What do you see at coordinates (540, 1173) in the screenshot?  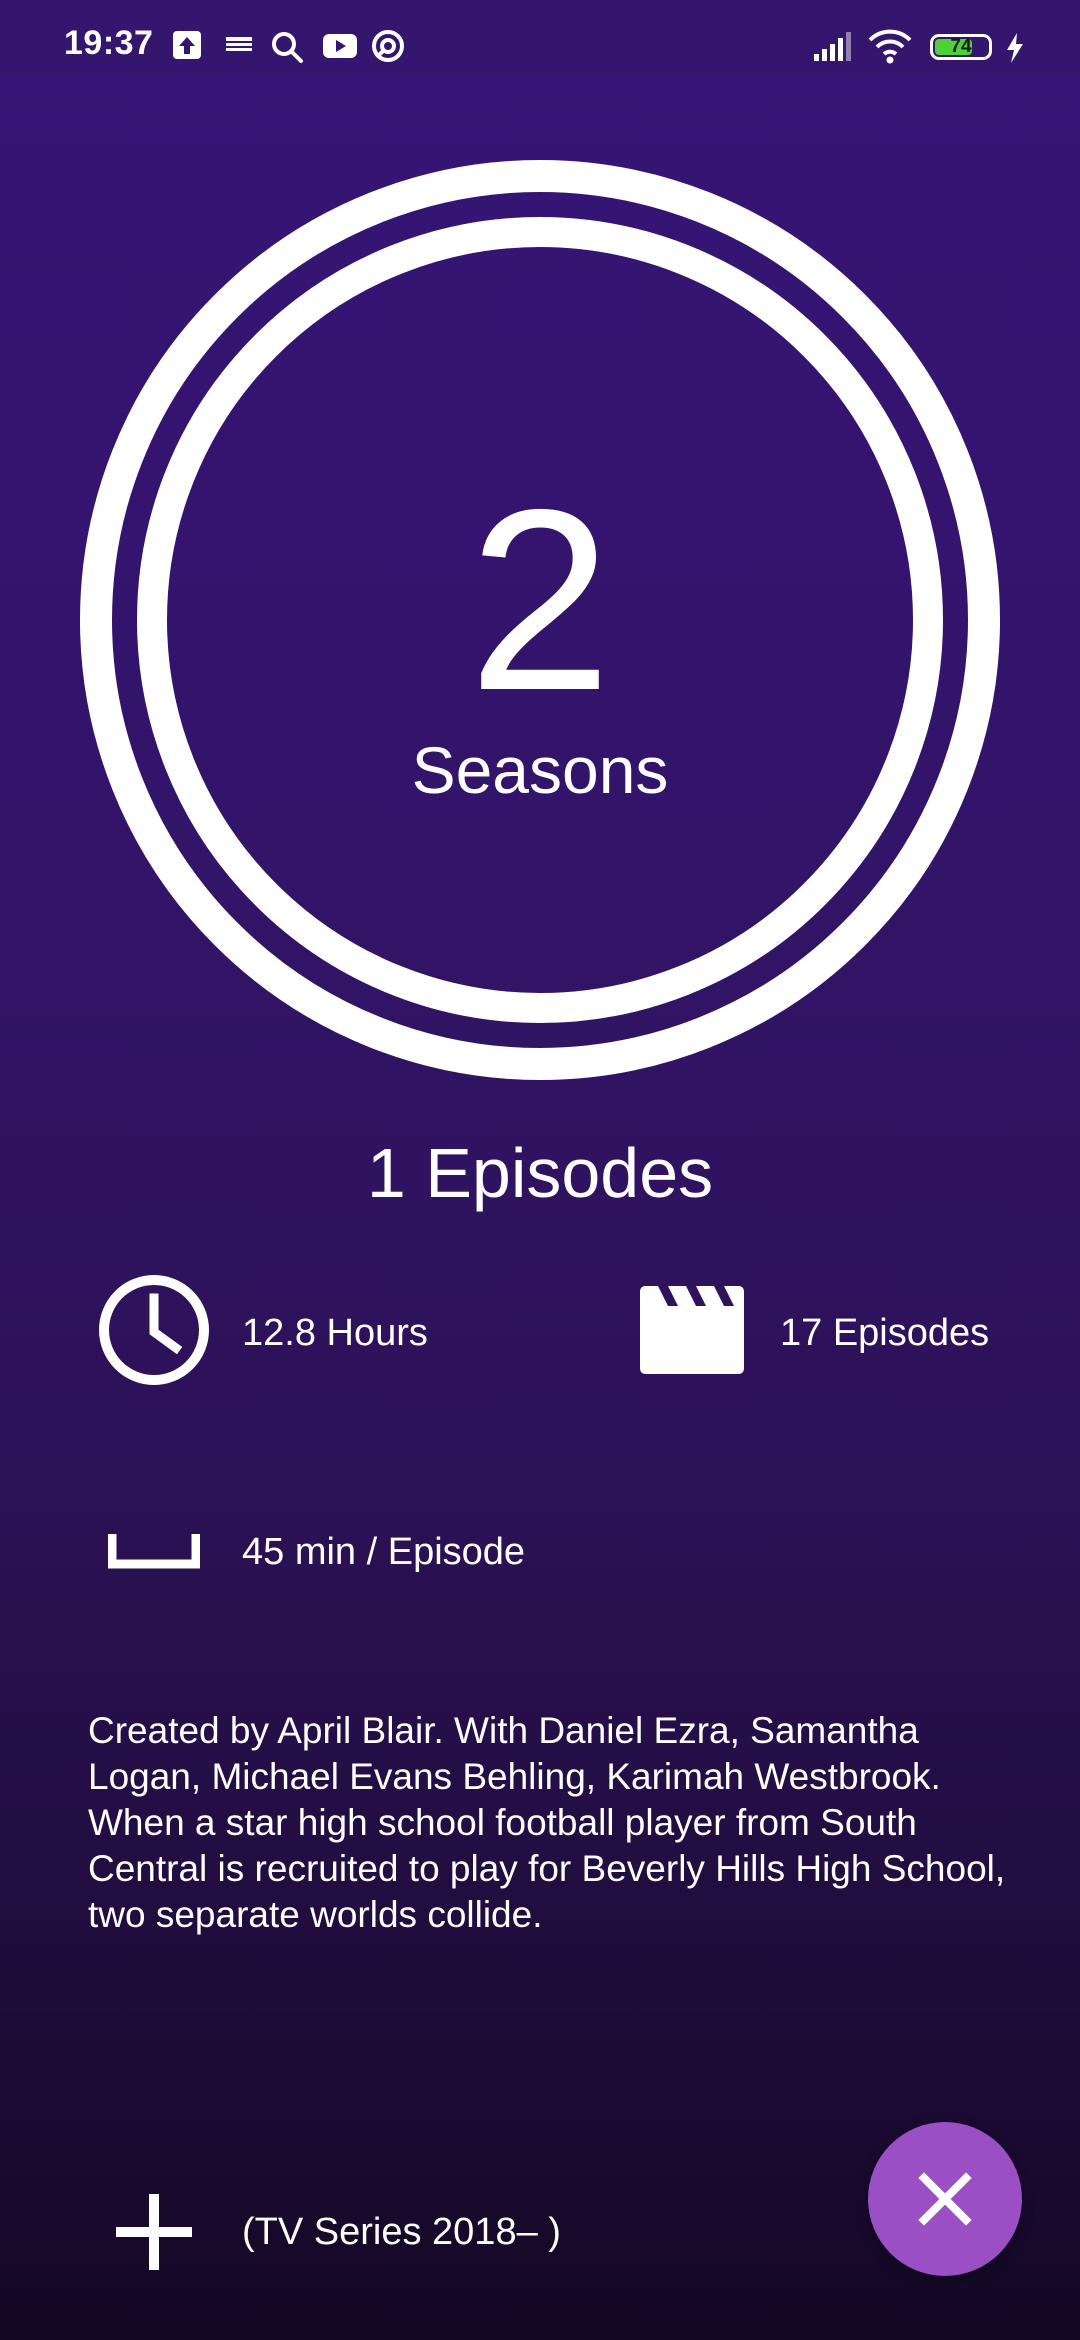 I see `episodes-heading: 1 Episodes` at bounding box center [540, 1173].